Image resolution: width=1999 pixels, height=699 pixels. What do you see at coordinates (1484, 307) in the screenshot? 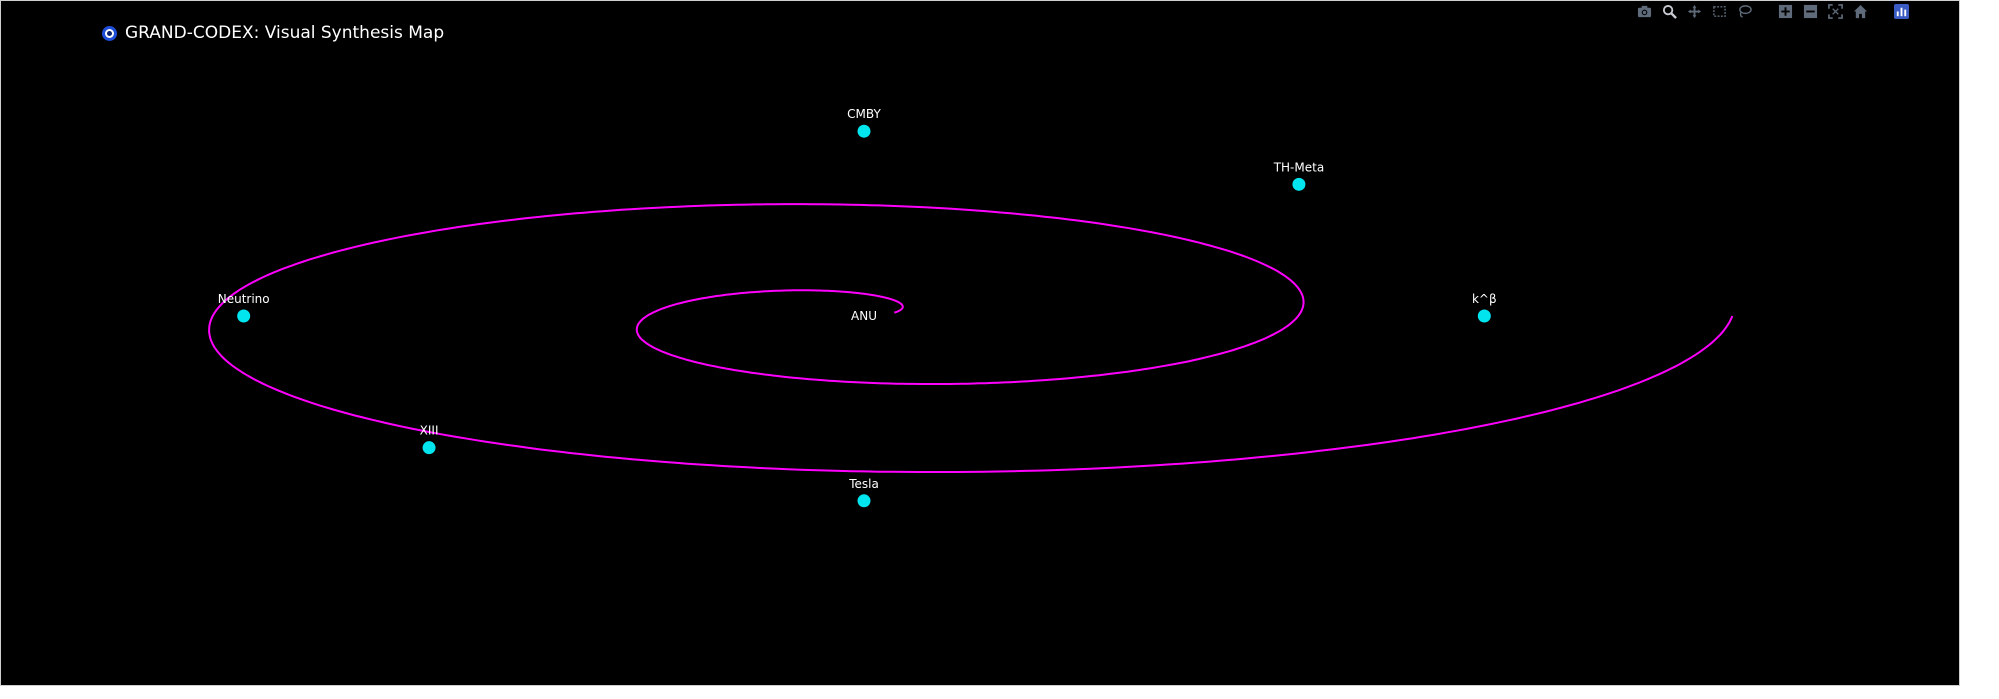
I see `node-point-k-: k^β` at bounding box center [1484, 307].